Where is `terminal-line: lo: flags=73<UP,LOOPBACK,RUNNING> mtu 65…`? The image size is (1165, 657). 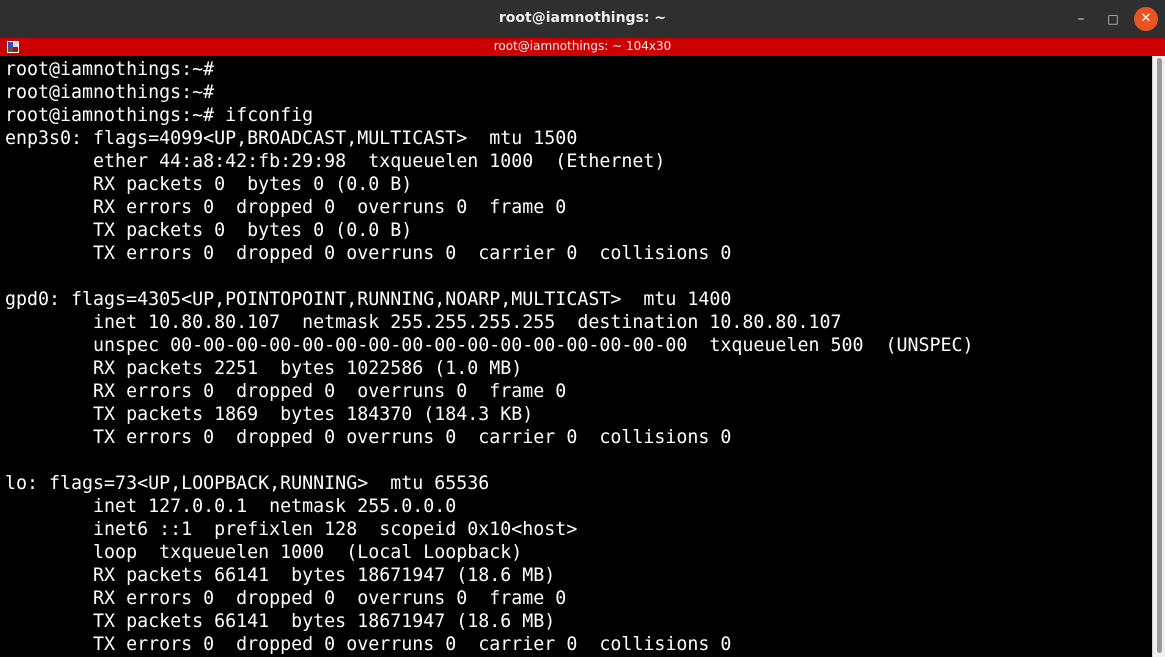 terminal-line: lo: flags=73<UP,LOOPBACK,RUNNING> mtu 65… is located at coordinates (247, 483).